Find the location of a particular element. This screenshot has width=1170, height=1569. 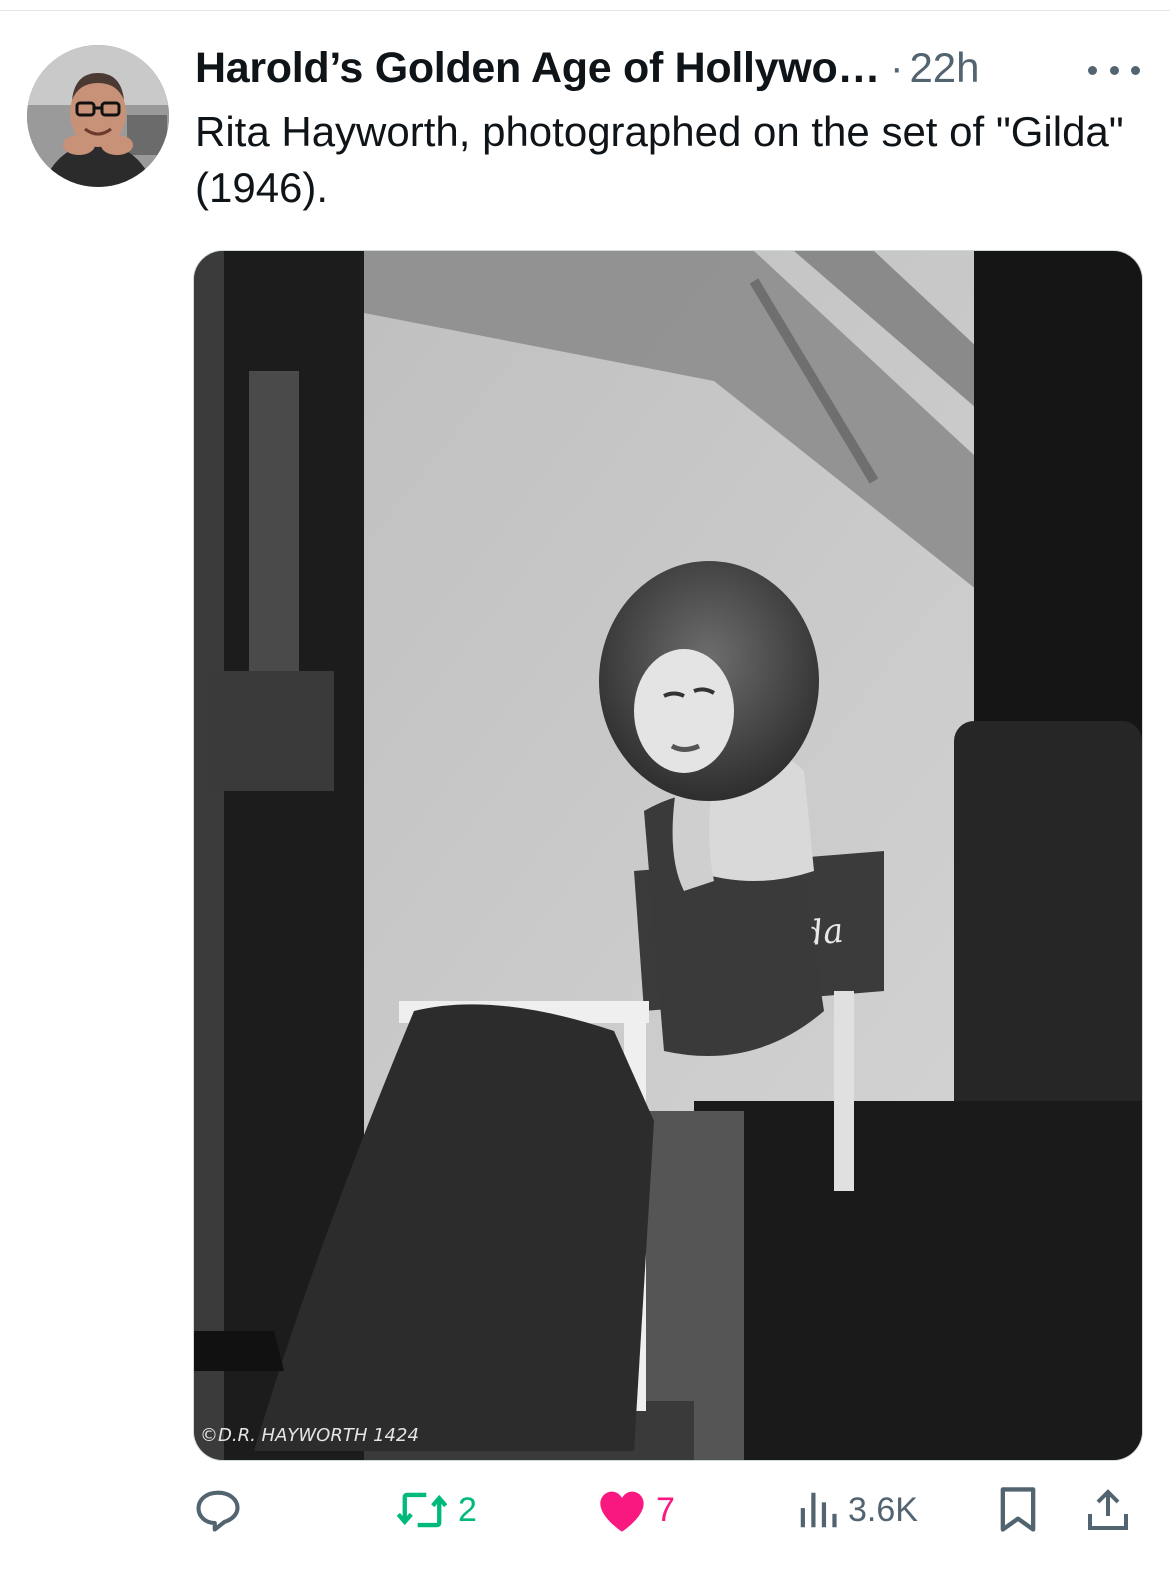

reply-button is located at coordinates (222, 1510).